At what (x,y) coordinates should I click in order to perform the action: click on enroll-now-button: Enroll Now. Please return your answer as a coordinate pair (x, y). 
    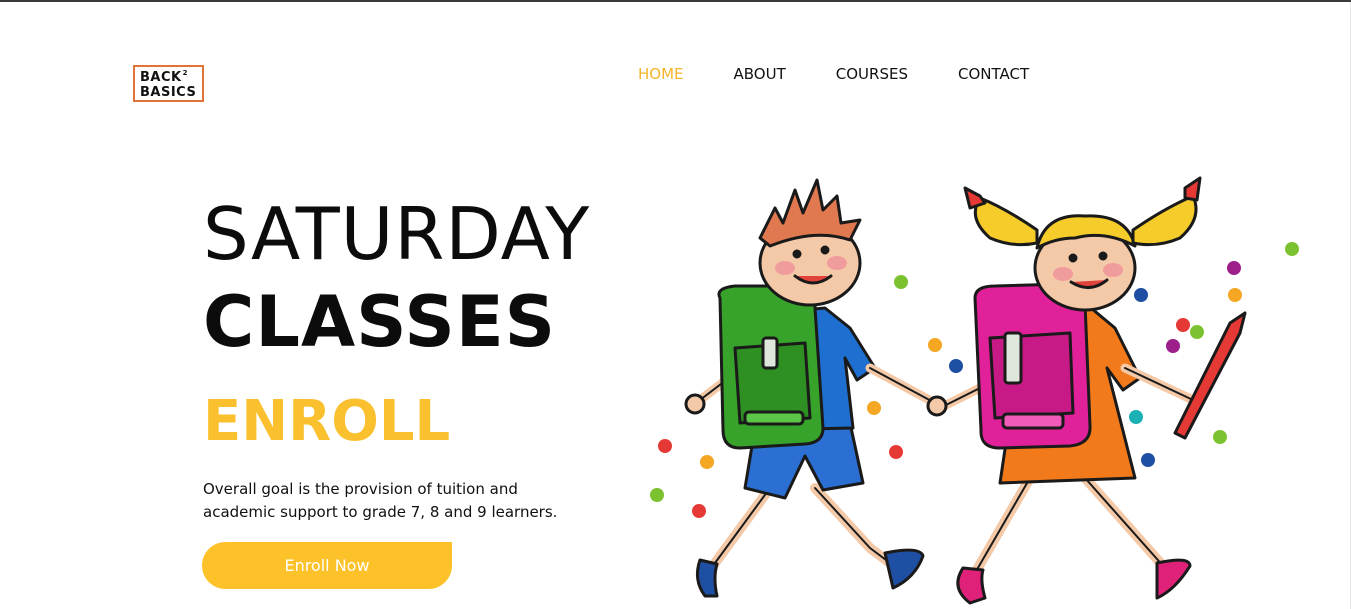
    Looking at the image, I should click on (327, 565).